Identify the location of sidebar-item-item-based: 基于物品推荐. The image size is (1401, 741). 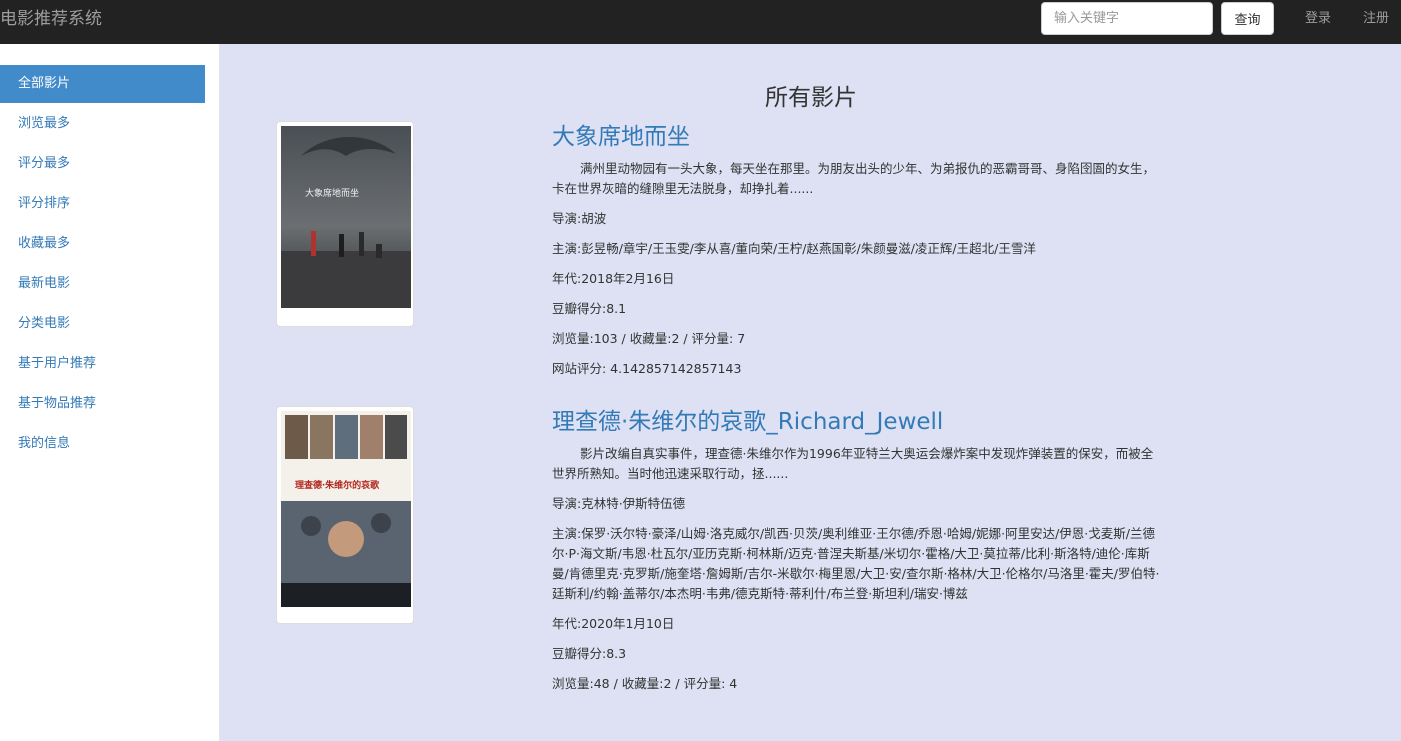
(102, 404).